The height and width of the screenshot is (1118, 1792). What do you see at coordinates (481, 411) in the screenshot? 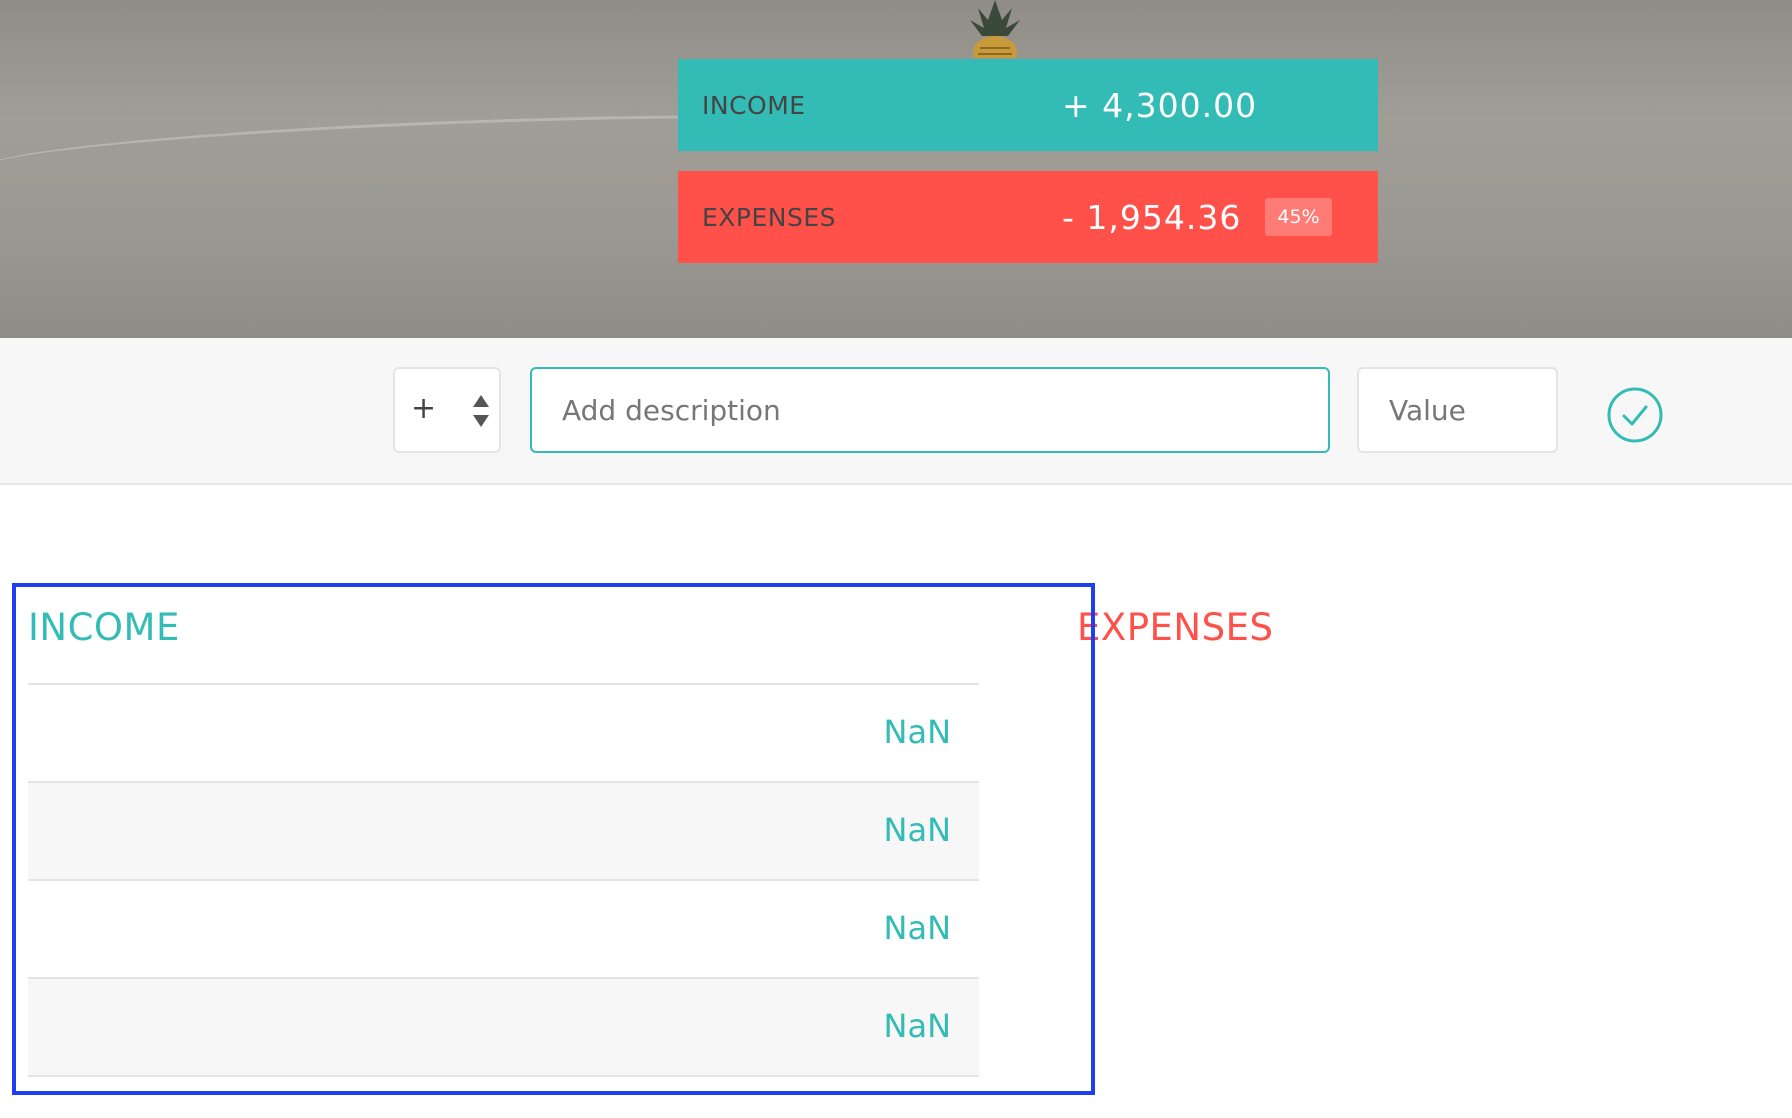
I see `up-down-arrows-icon` at bounding box center [481, 411].